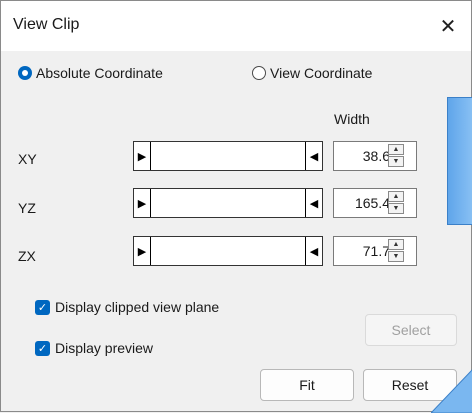 The image size is (472, 413). I want to click on width-value-zx: 71.7, so click(364, 251).